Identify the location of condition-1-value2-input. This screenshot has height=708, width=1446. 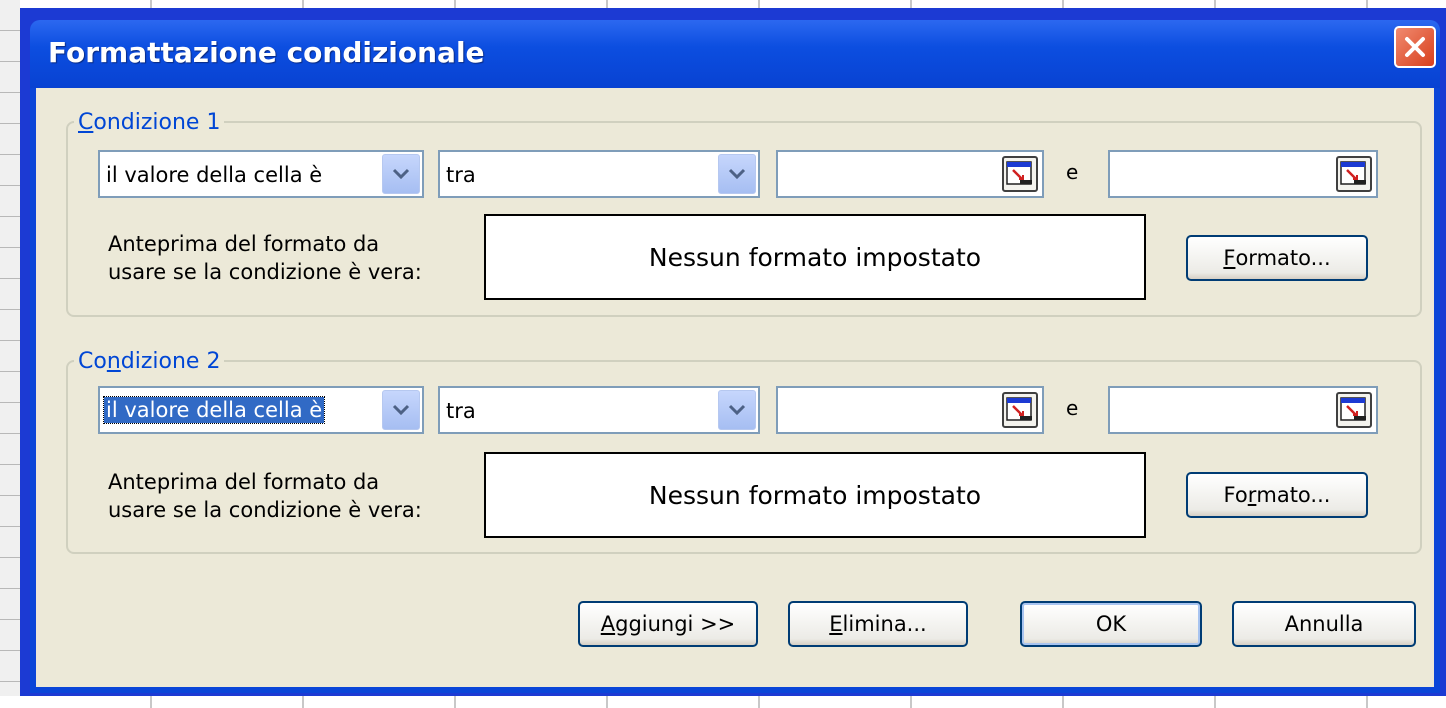
(1243, 174).